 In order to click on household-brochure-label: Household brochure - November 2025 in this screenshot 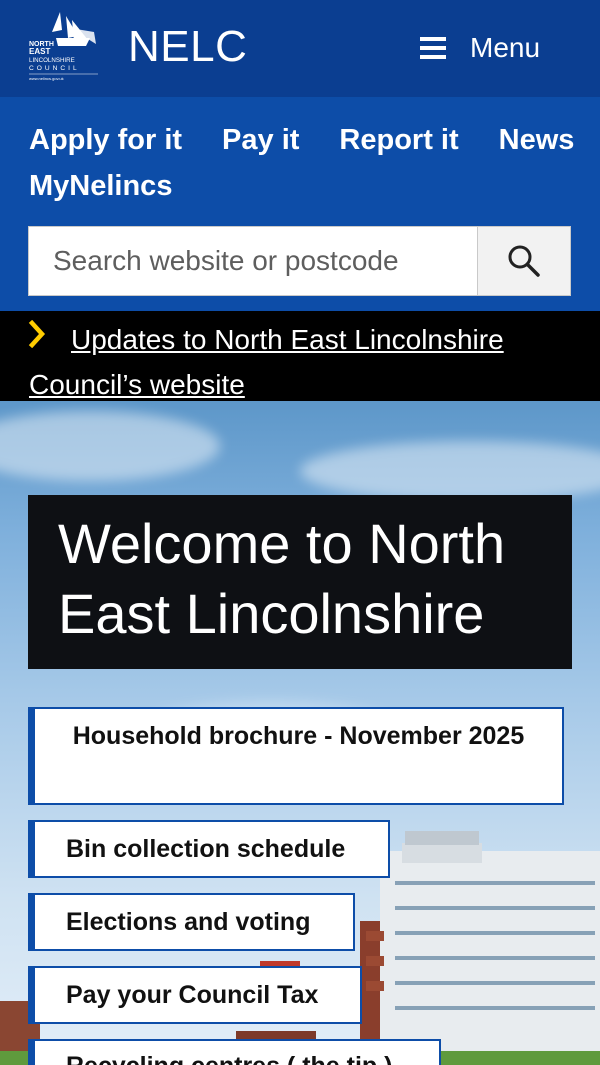, I will do `click(298, 736)`.